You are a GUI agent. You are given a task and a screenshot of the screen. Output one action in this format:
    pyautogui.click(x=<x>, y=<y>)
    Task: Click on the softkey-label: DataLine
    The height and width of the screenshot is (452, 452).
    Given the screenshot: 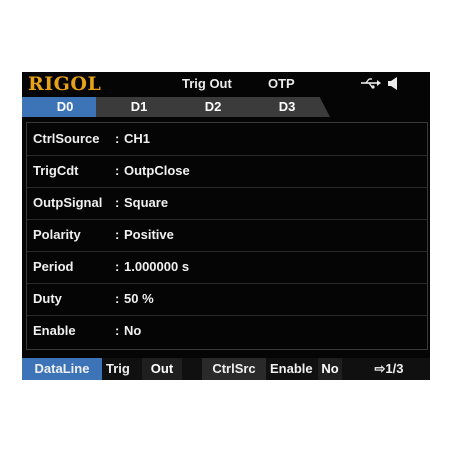 What is the action you would take?
    pyautogui.click(x=62, y=368)
    